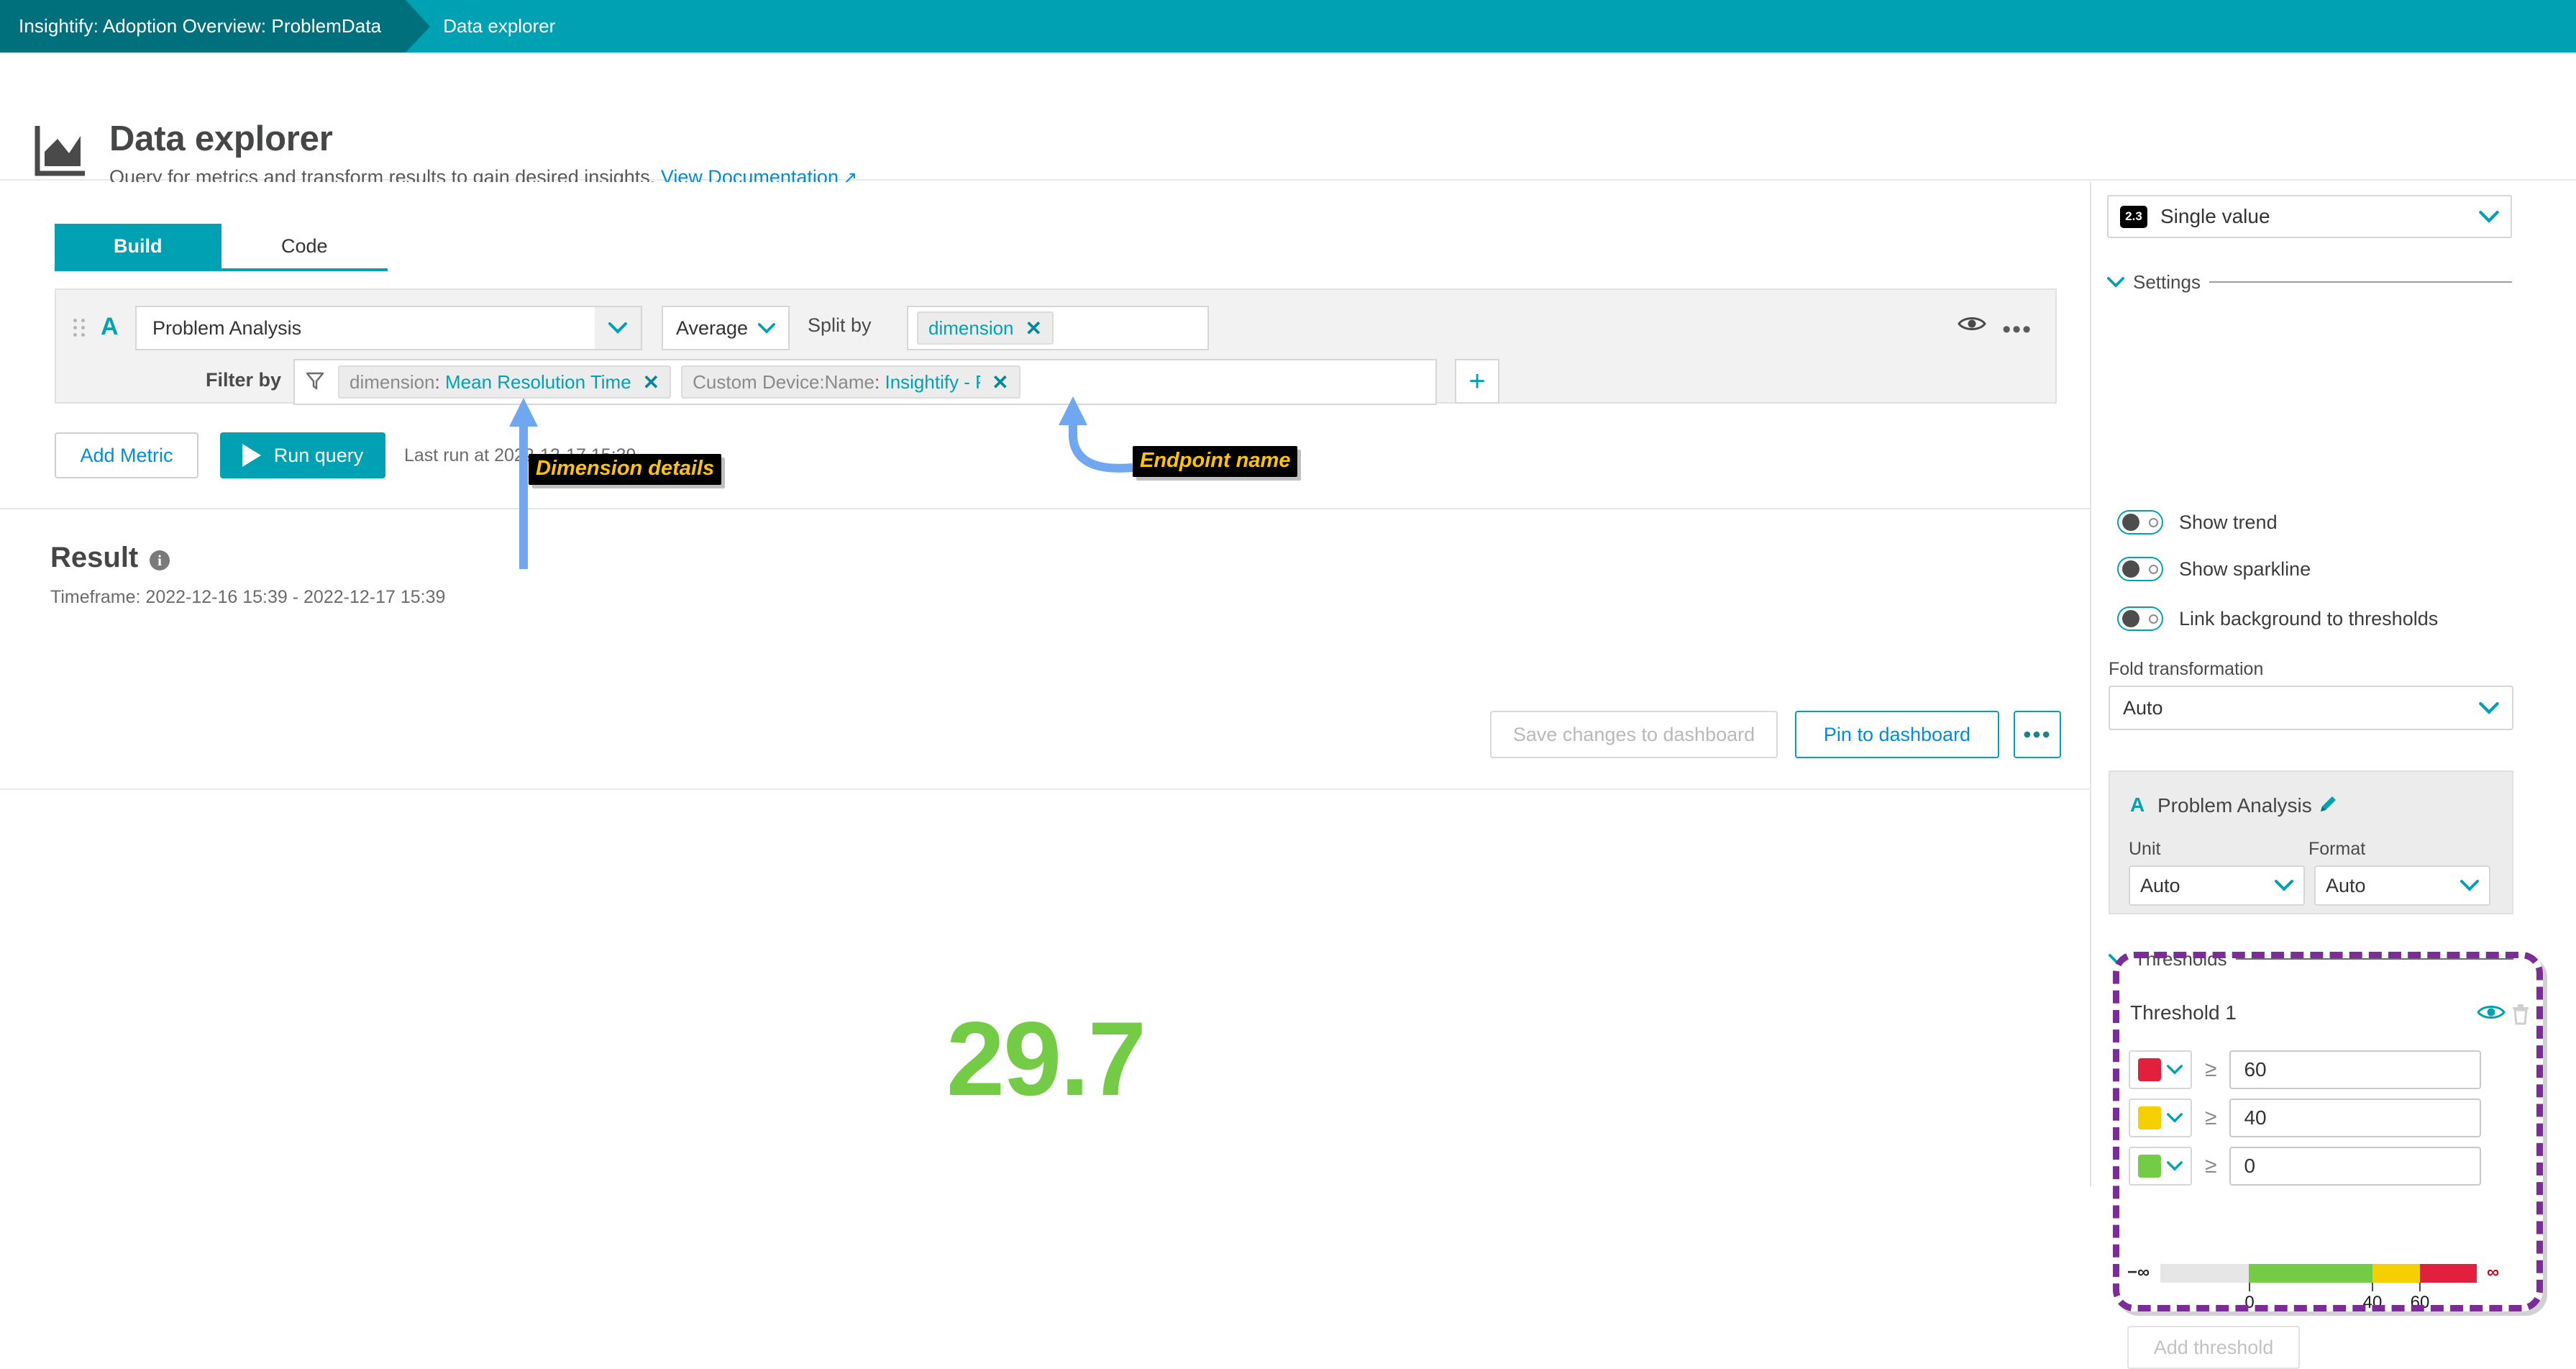 The height and width of the screenshot is (1369, 2576). Describe the element at coordinates (499, 26) in the screenshot. I see `breadcrumb-current-label: Data explorer` at that location.